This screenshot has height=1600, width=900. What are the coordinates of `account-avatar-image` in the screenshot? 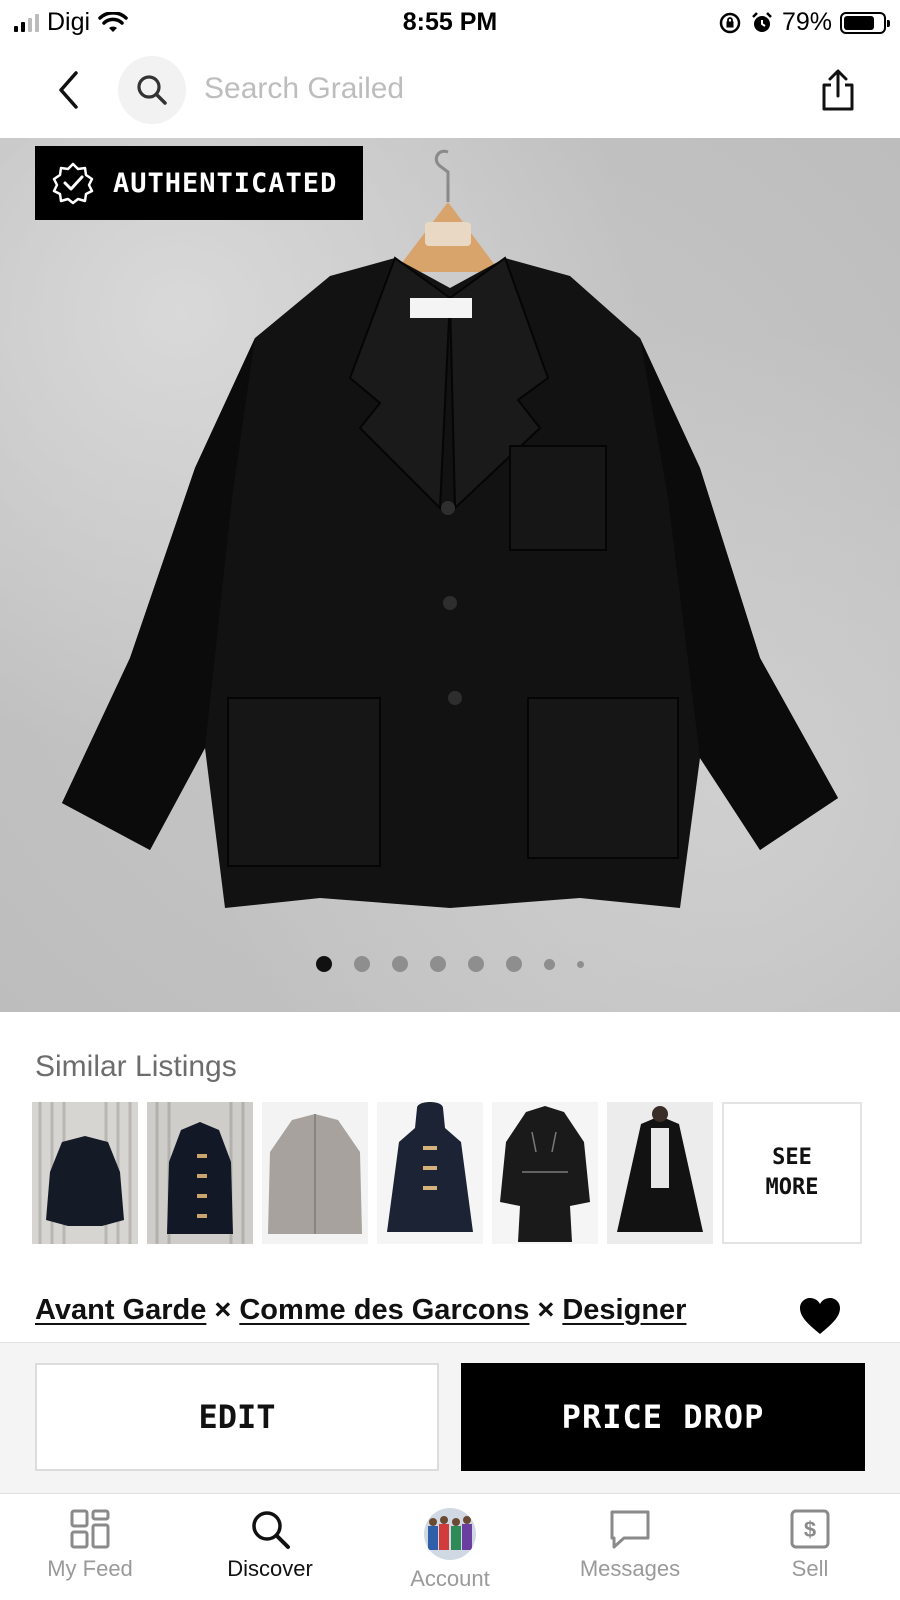 It's located at (450, 1534).